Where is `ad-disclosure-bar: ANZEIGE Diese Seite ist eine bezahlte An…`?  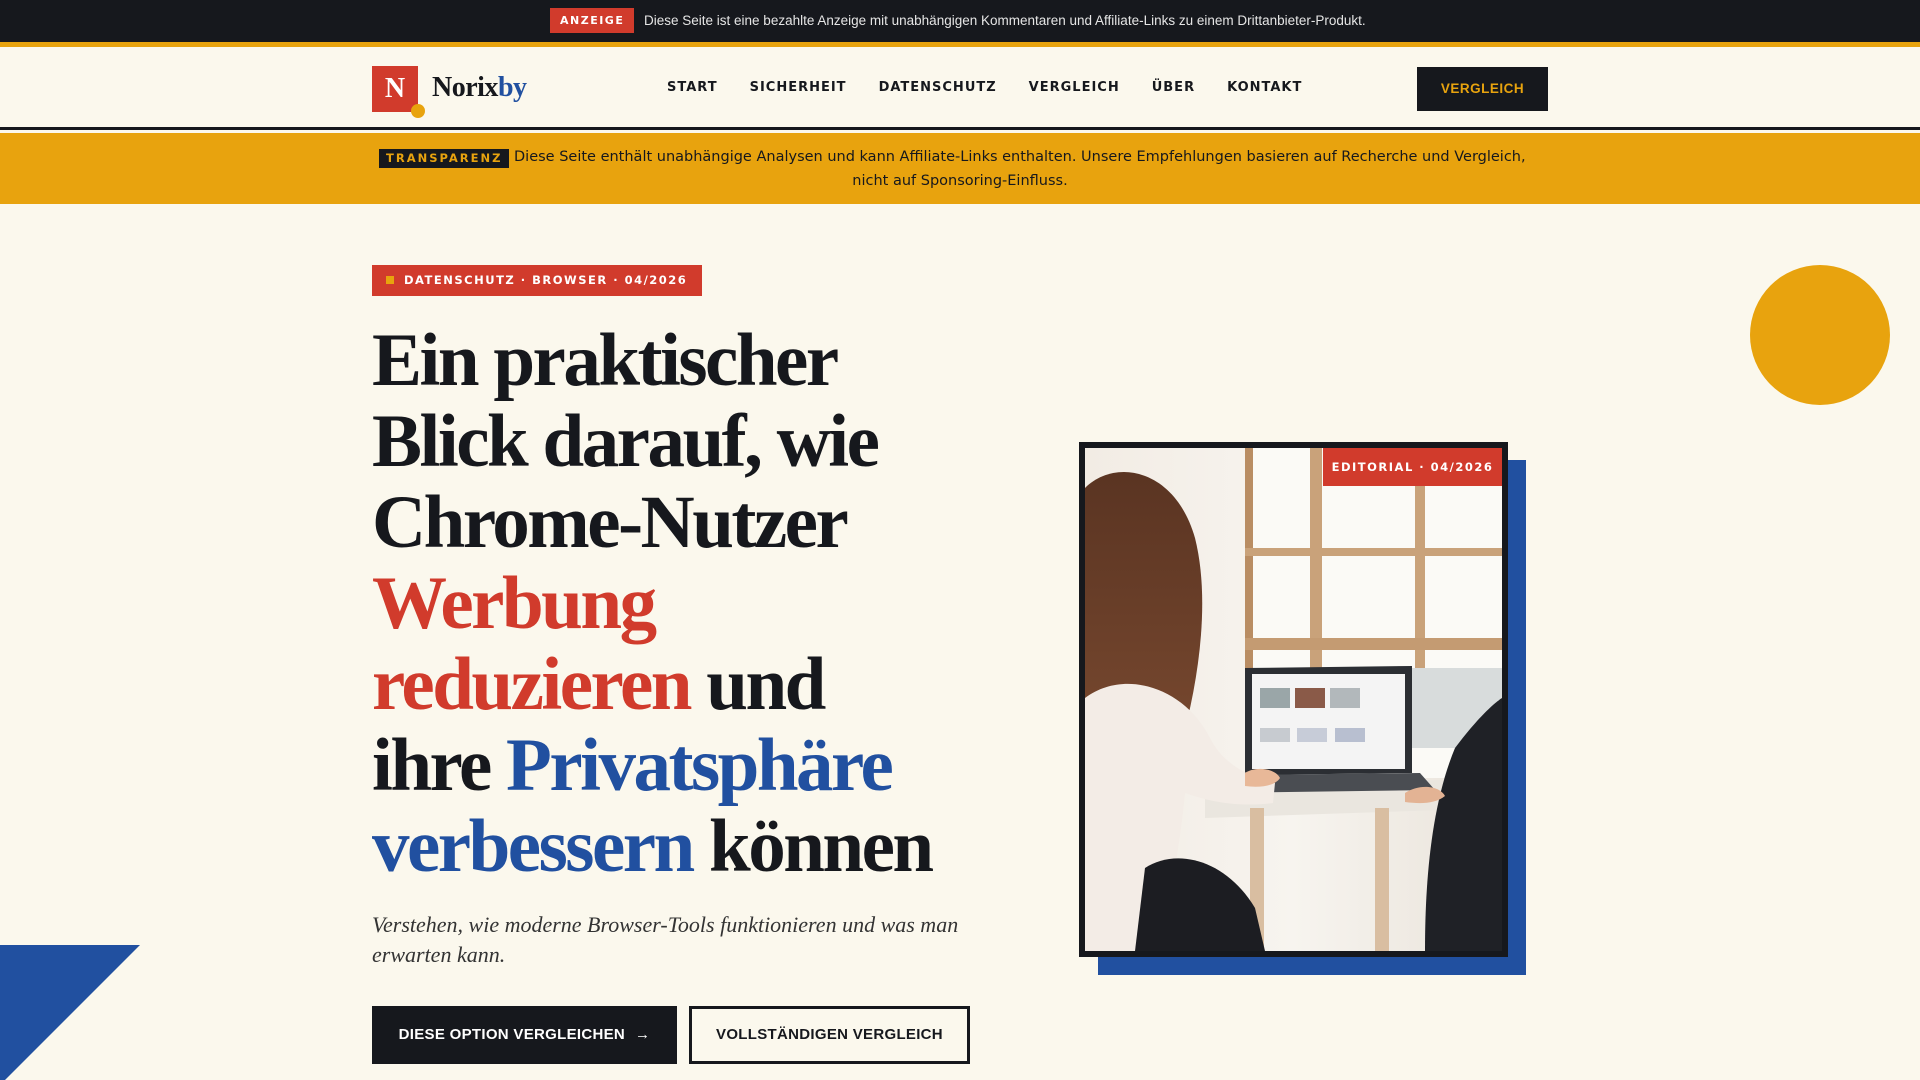 ad-disclosure-bar: ANZEIGE Diese Seite ist eine bezahlte An… is located at coordinates (960, 21).